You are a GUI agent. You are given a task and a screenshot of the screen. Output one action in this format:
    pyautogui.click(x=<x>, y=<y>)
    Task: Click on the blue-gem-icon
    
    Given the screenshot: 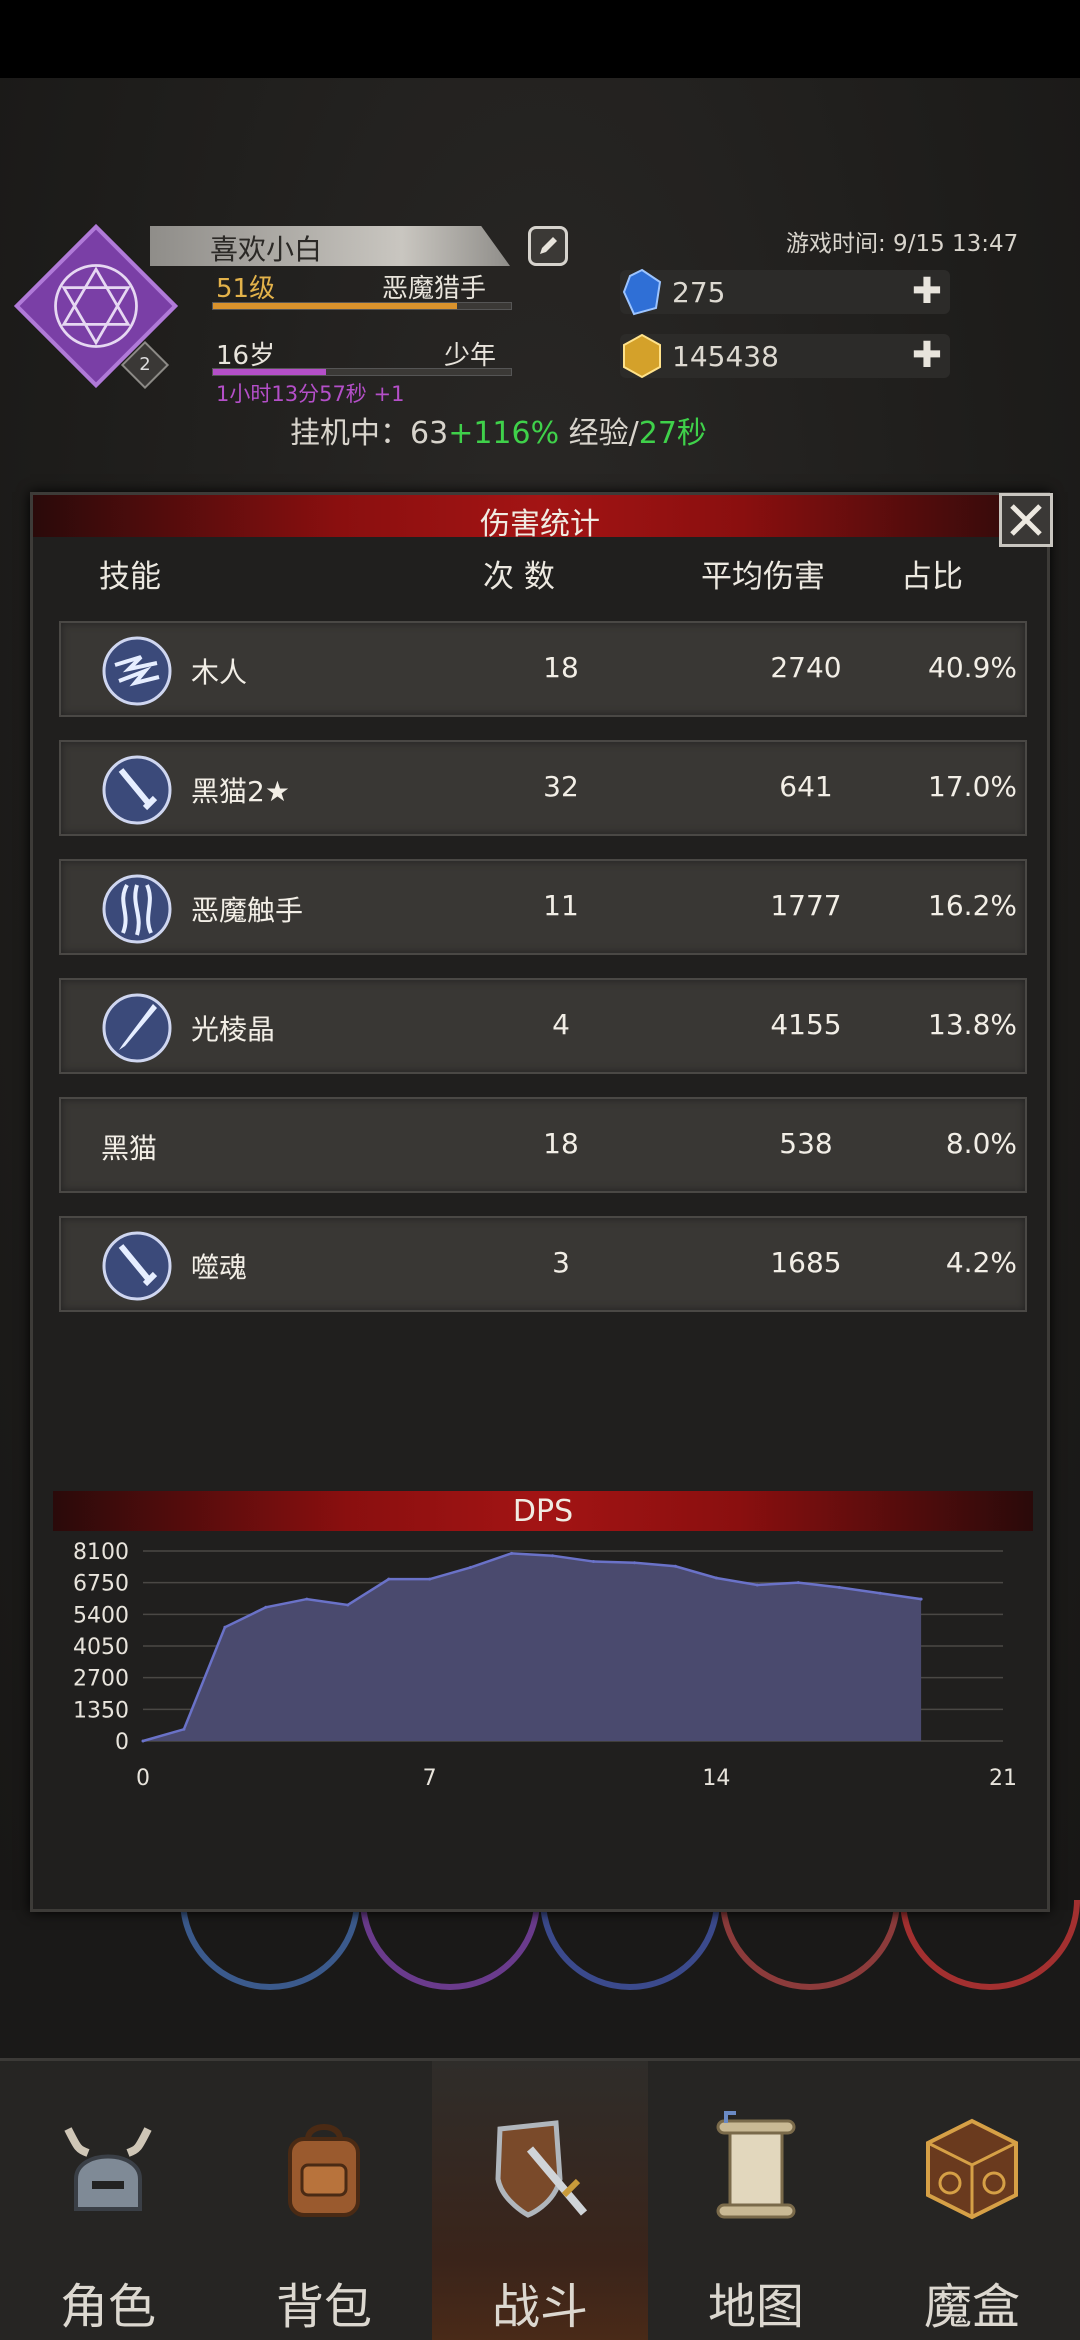 What is the action you would take?
    pyautogui.click(x=642, y=292)
    